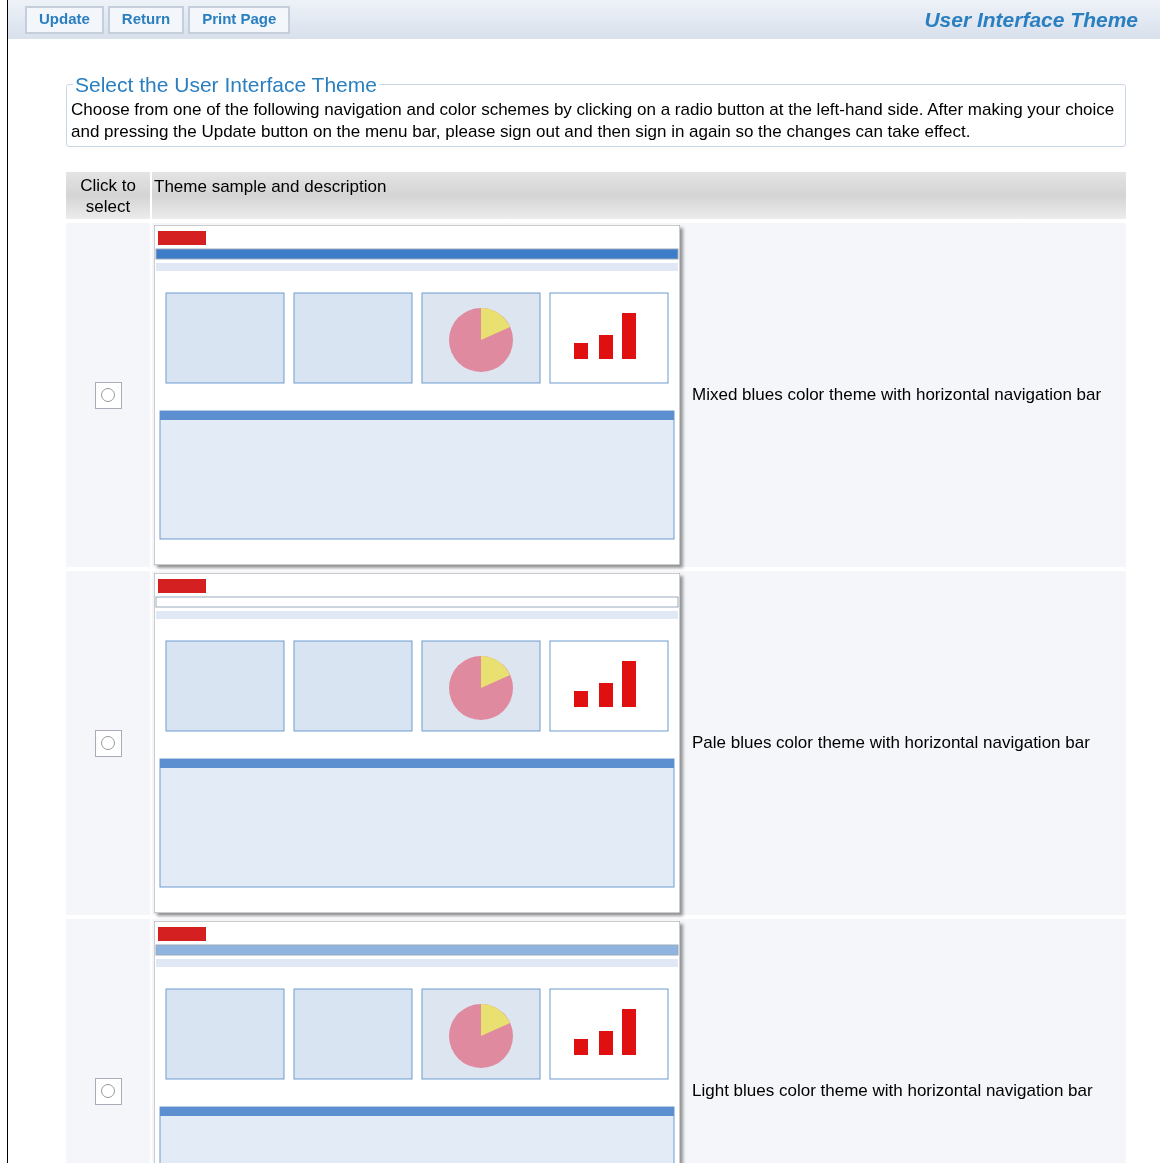 This screenshot has height=1163, width=1160. I want to click on theme-description: Light blues color theme with horizontal navigation bar, so click(892, 1091).